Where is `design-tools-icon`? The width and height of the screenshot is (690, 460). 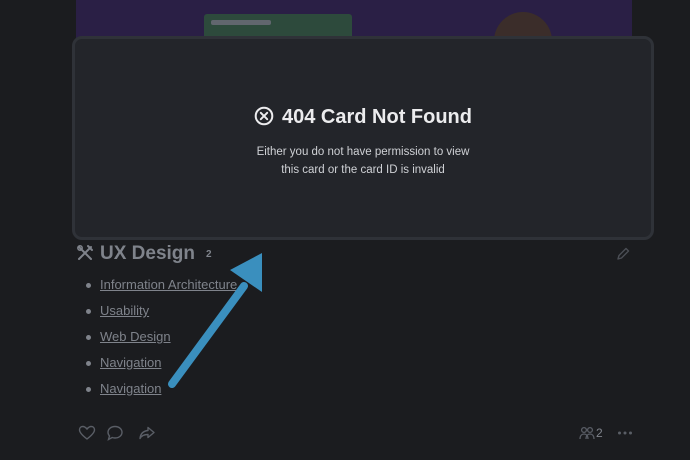
design-tools-icon is located at coordinates (85, 252).